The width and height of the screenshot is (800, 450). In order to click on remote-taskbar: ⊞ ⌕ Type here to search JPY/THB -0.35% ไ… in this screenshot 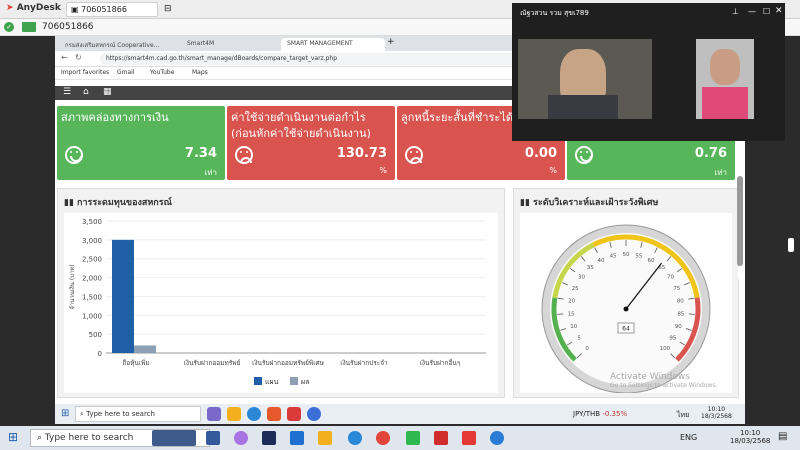, I will do `click(400, 414)`.